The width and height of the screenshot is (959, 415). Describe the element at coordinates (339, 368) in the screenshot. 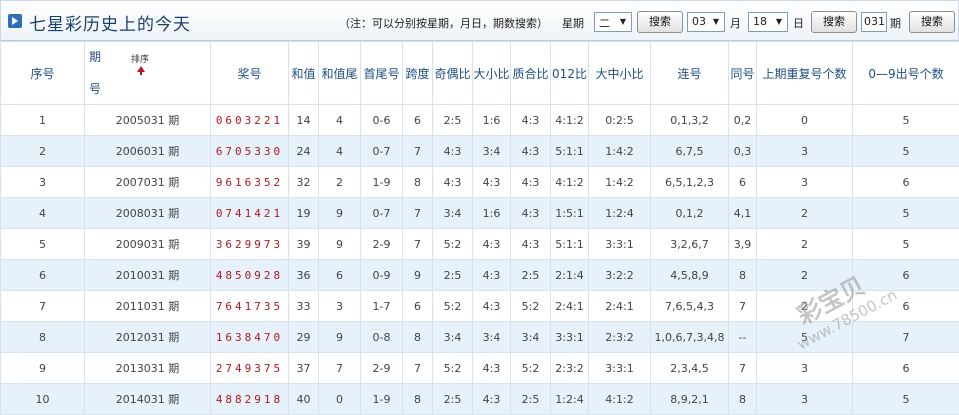

I see `cell-sum-tail: 7` at that location.